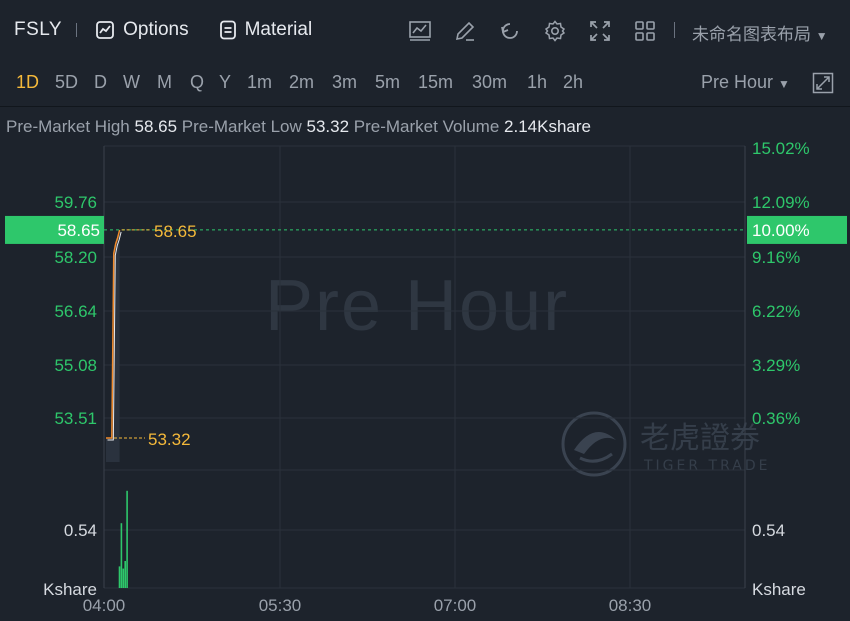  I want to click on price-tick-label: 53.51, so click(75, 418).